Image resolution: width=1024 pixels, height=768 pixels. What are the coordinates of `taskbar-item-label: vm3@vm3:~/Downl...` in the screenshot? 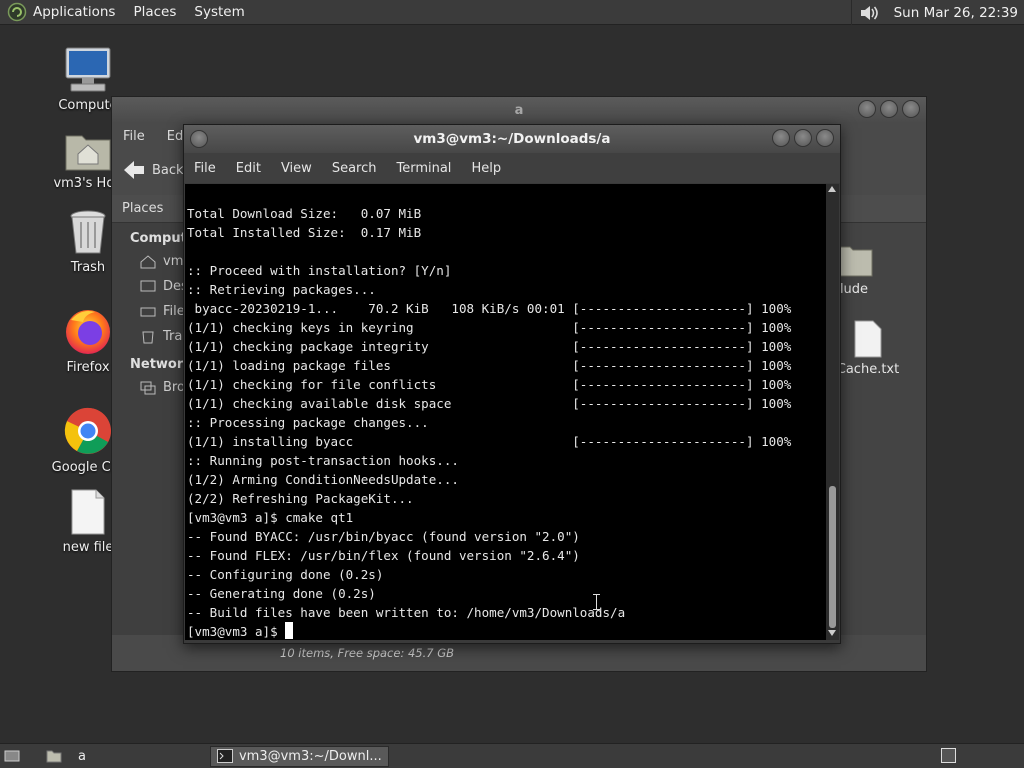 It's located at (310, 756).